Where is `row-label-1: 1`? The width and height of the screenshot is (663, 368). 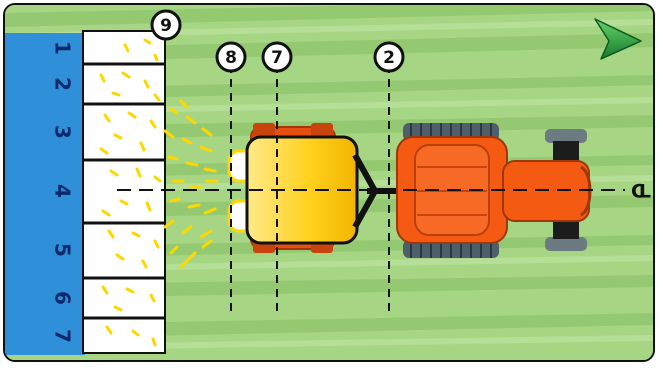 row-label-1: 1 is located at coordinates (63, 48).